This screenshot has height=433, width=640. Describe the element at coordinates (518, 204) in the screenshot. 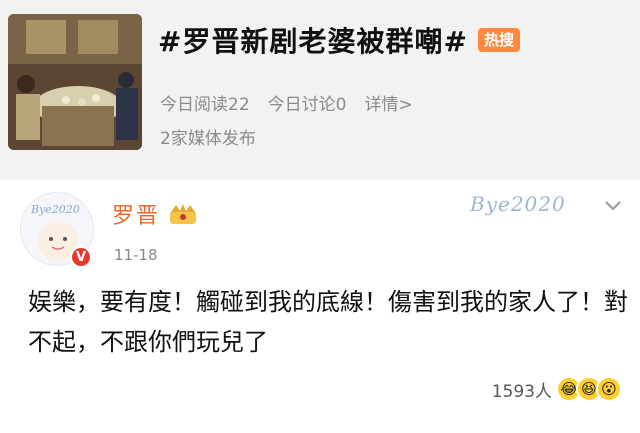

I see `card-decoration: Bye2020` at that location.